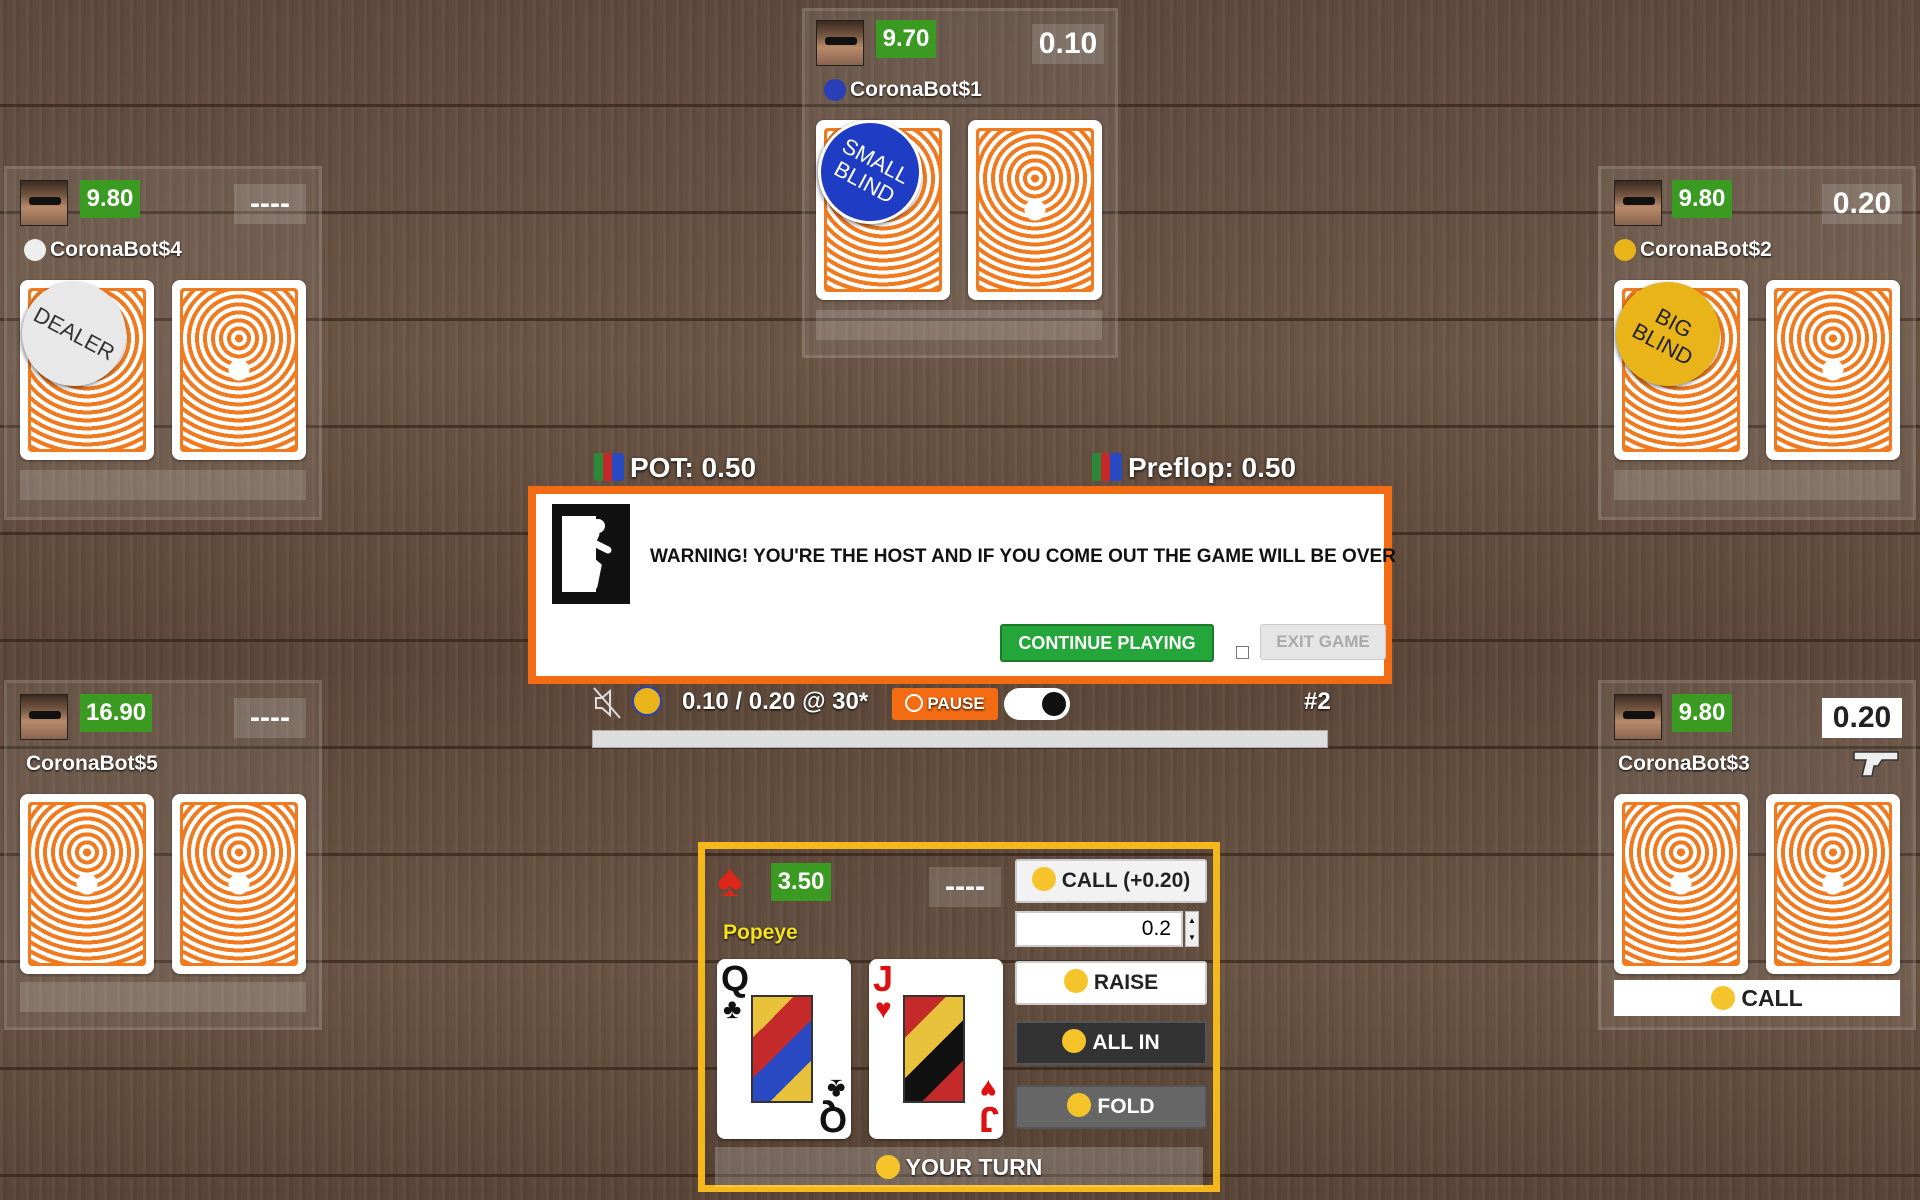  Describe the element at coordinates (1075, 981) in the screenshot. I see `smirk-icon` at that location.